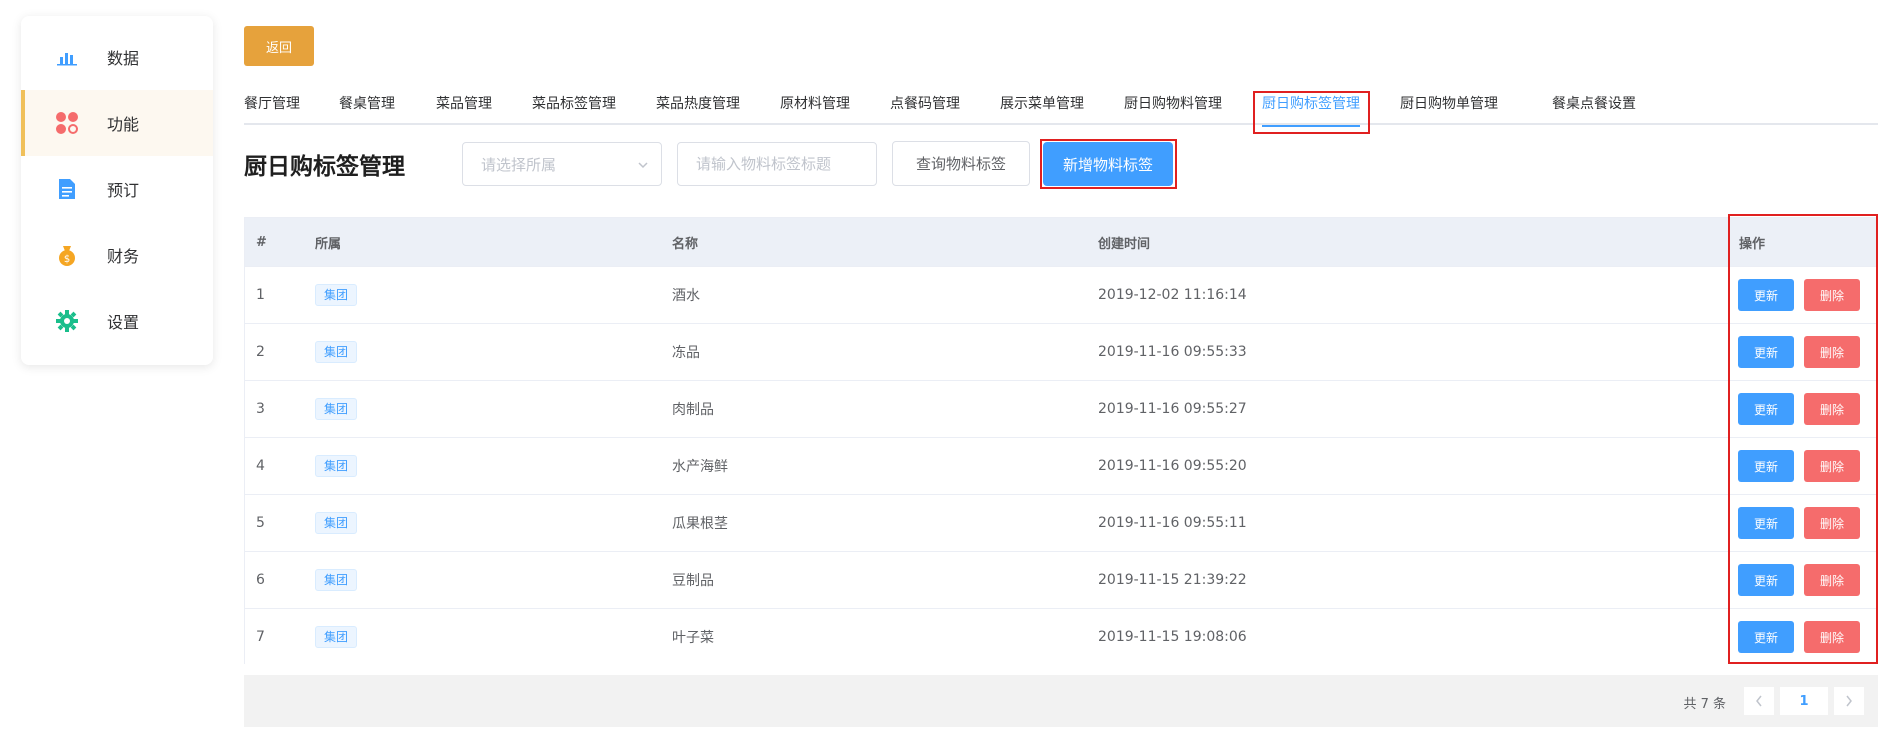 The width and height of the screenshot is (1899, 756). I want to click on row-name: 叶子菜, so click(693, 638).